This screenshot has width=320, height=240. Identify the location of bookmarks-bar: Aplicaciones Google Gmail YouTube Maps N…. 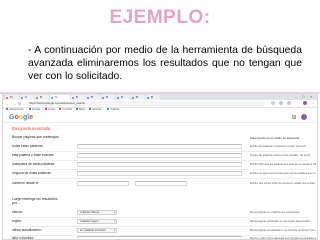
(160, 110).